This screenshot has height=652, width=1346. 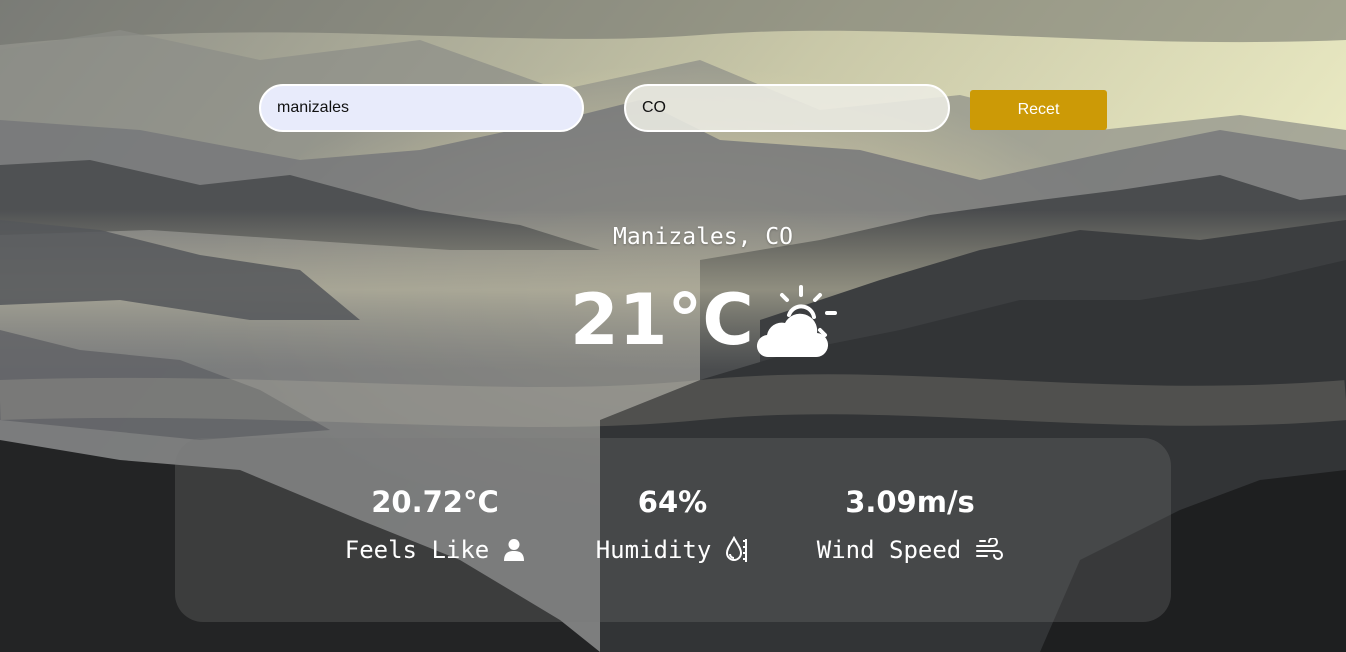 I want to click on country-input, so click(x=787, y=108).